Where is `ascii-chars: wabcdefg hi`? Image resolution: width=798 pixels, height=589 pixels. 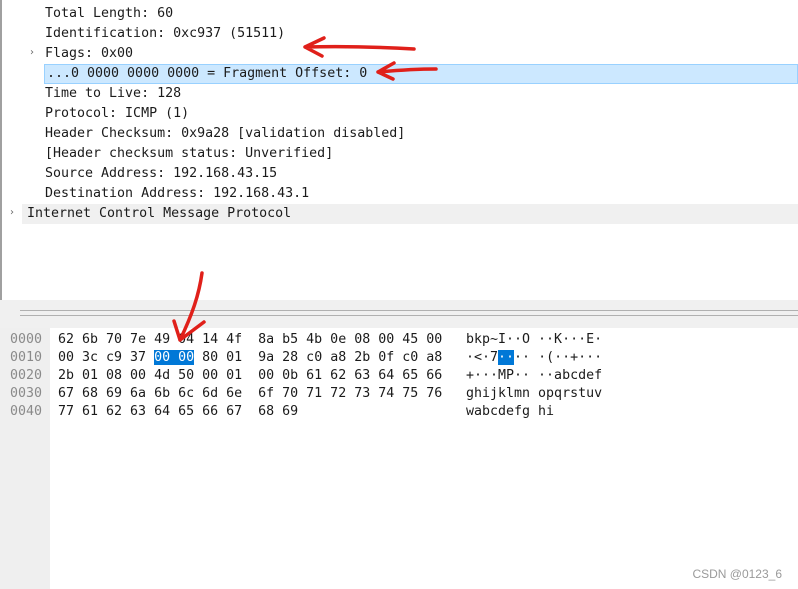
ascii-chars: wabcdefg hi is located at coordinates (510, 411).